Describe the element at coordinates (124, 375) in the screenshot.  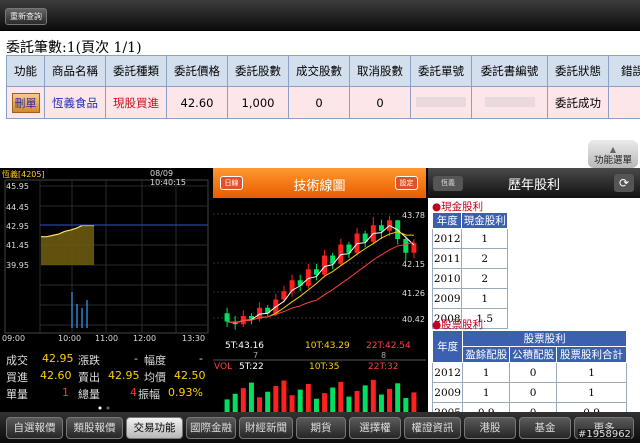
I see `ask-price: 42.95` at that location.